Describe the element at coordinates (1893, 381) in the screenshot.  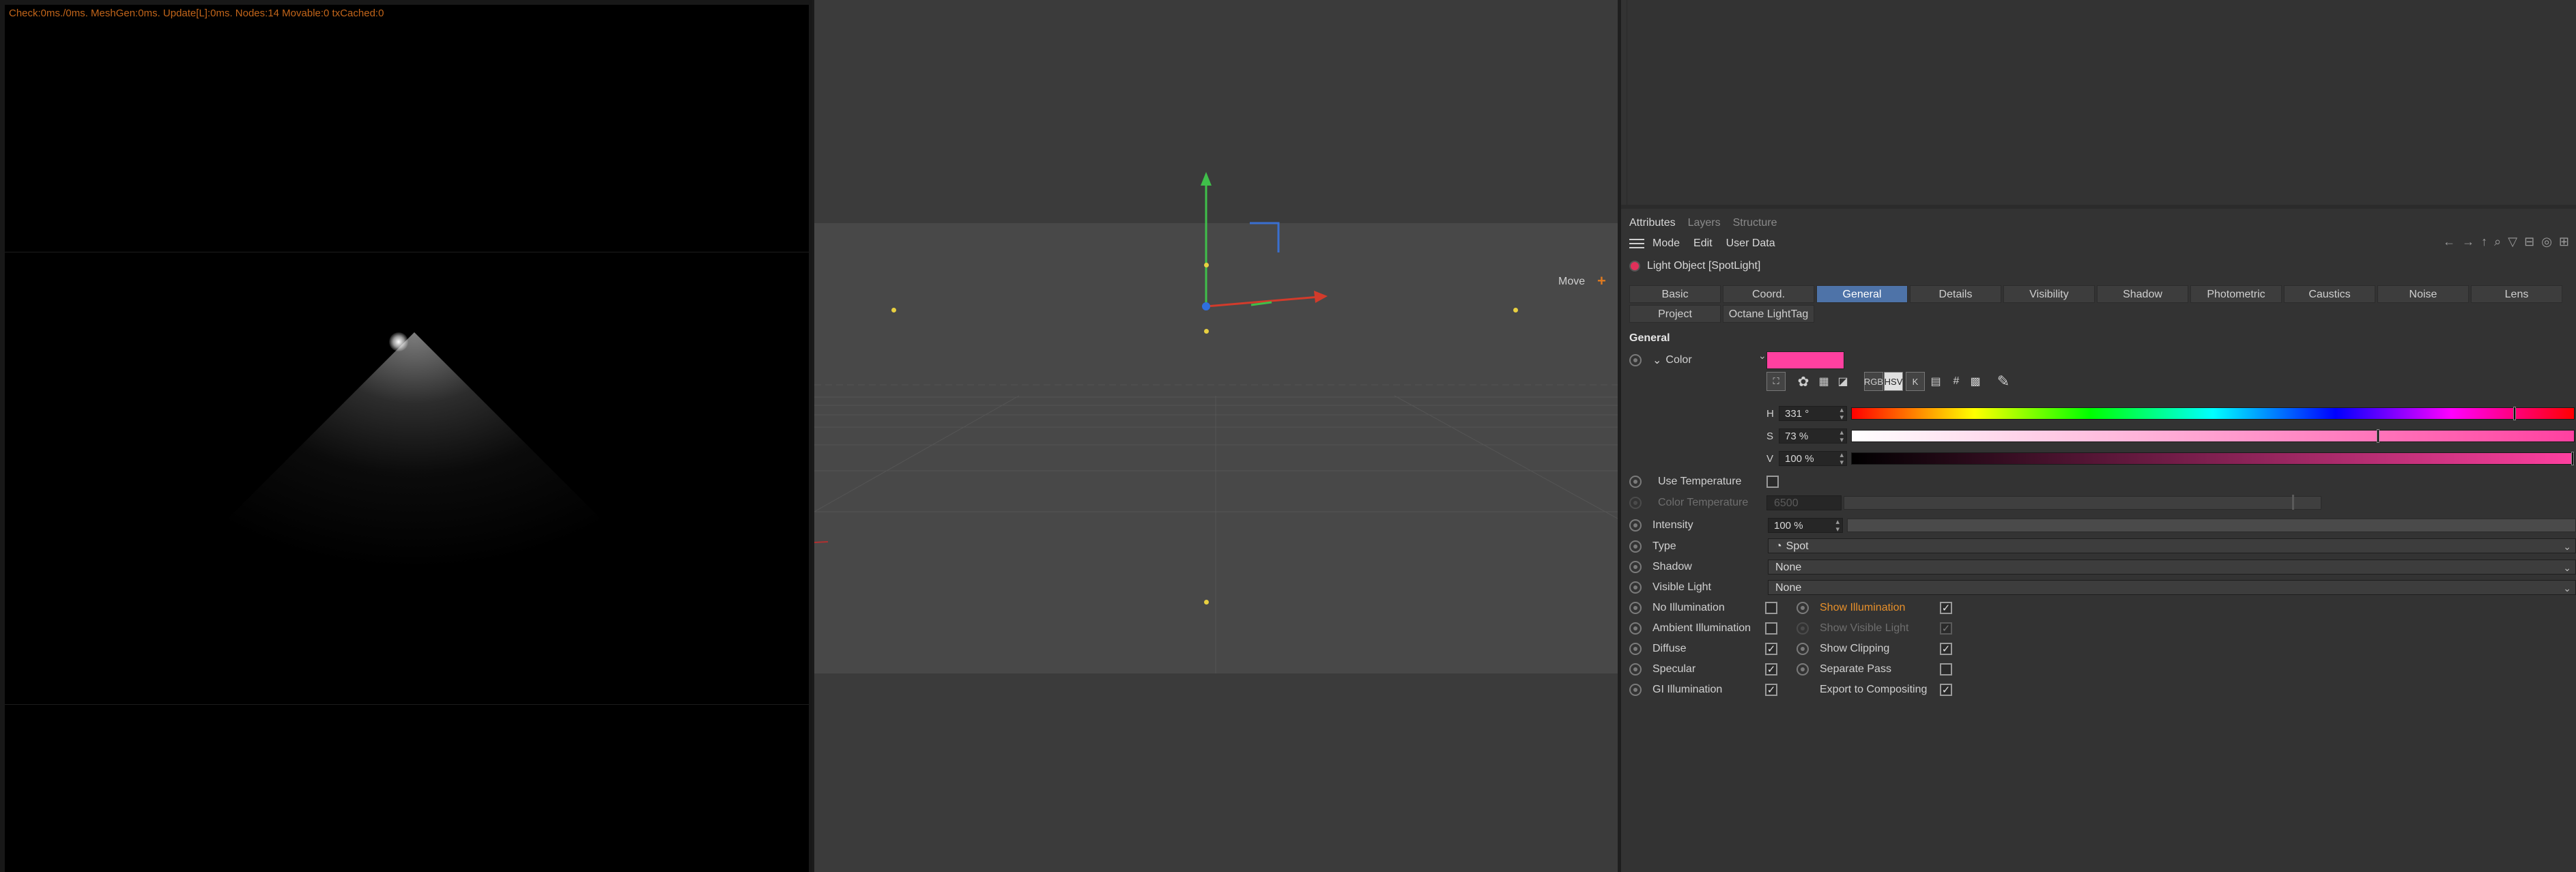
I see `hsv-mode-button: HSV` at that location.